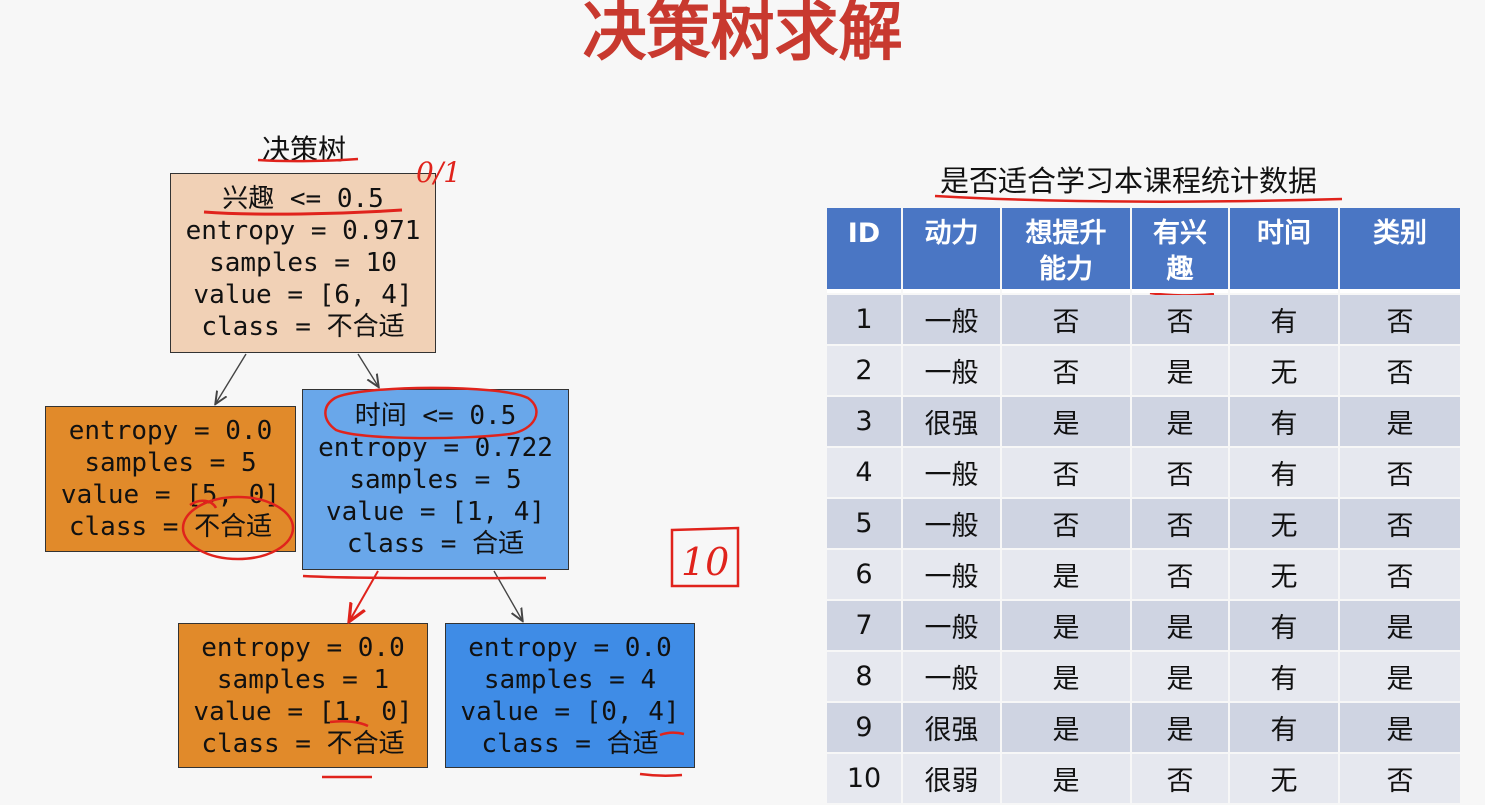 The width and height of the screenshot is (1485, 805). I want to click on table-row: 10 很弱是否无否, so click(1143, 778).